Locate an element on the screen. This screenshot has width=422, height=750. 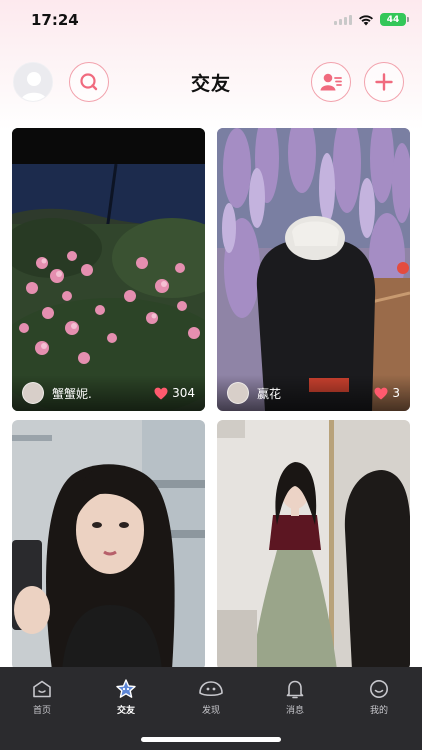
tab-discover: 发现 is located at coordinates (211, 697).